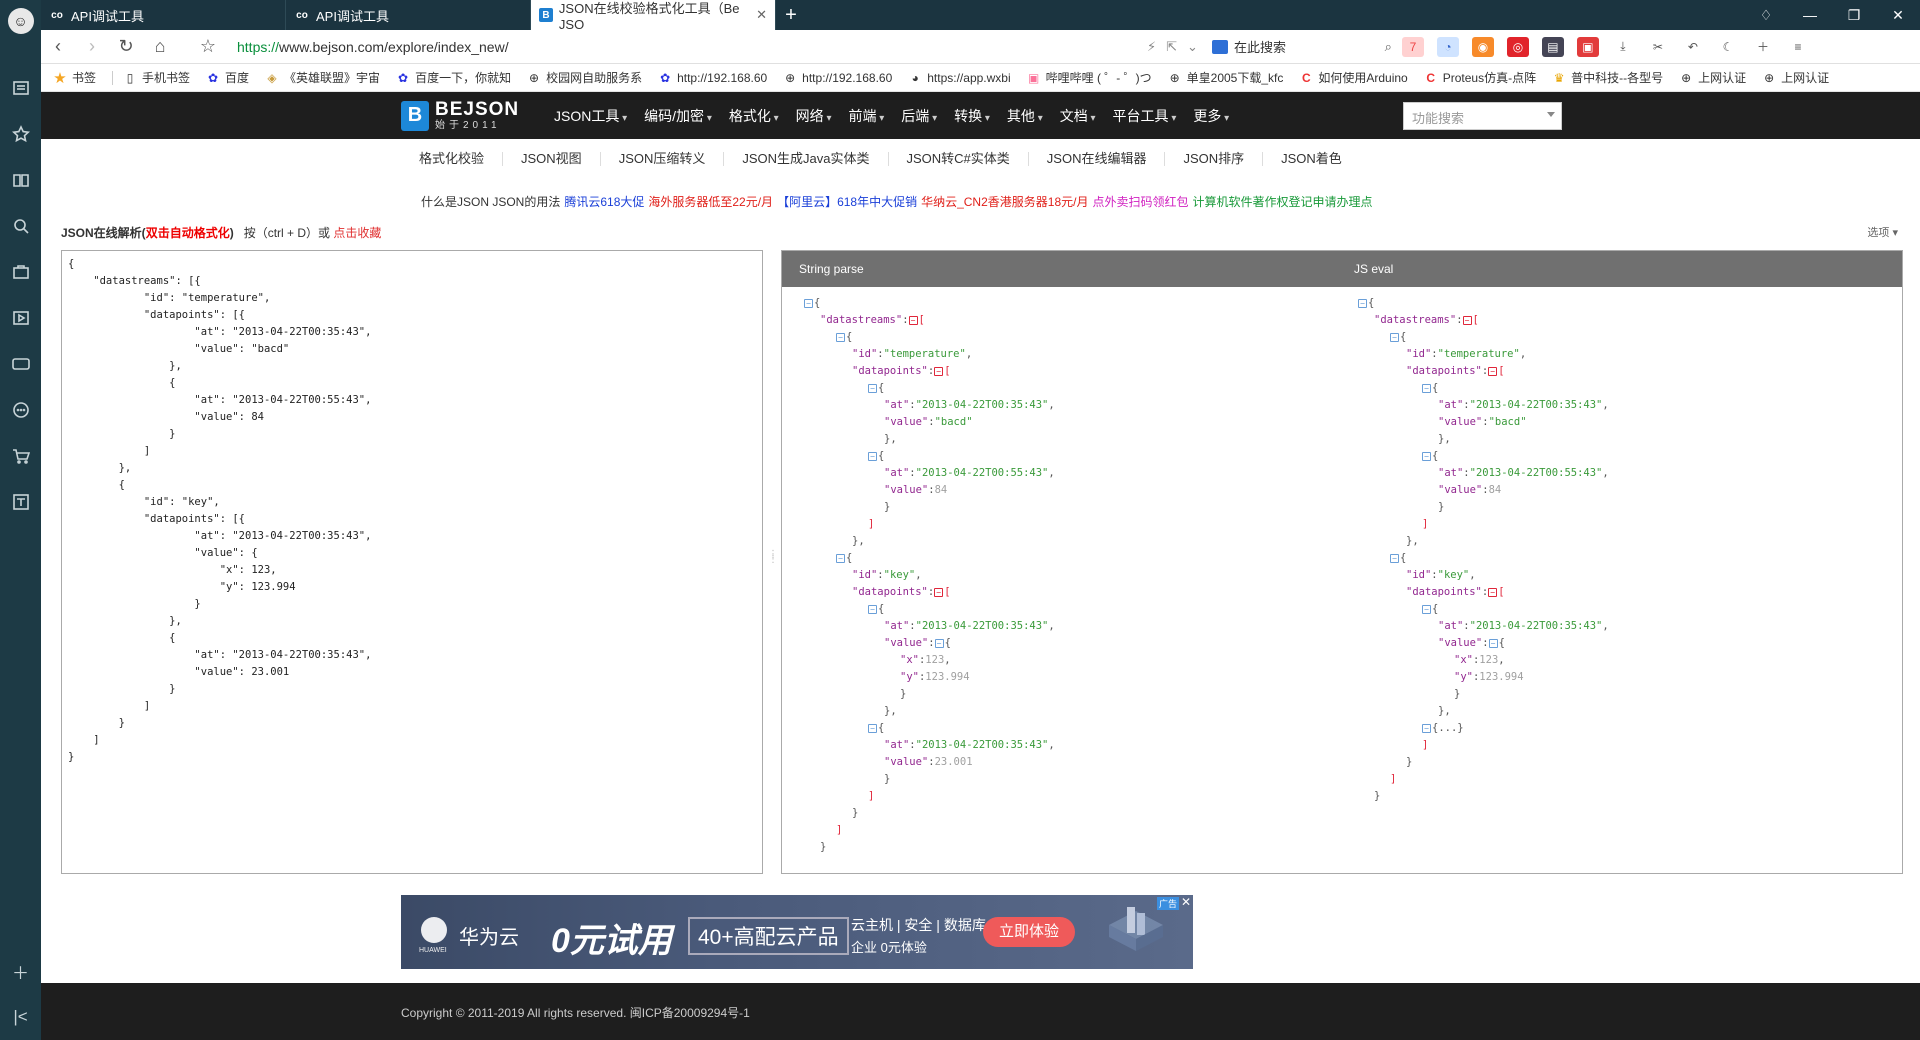 The image size is (1920, 1040). Describe the element at coordinates (584, 77) in the screenshot. I see `bookmark-item: ⊕ 校园网自助服务系` at that location.